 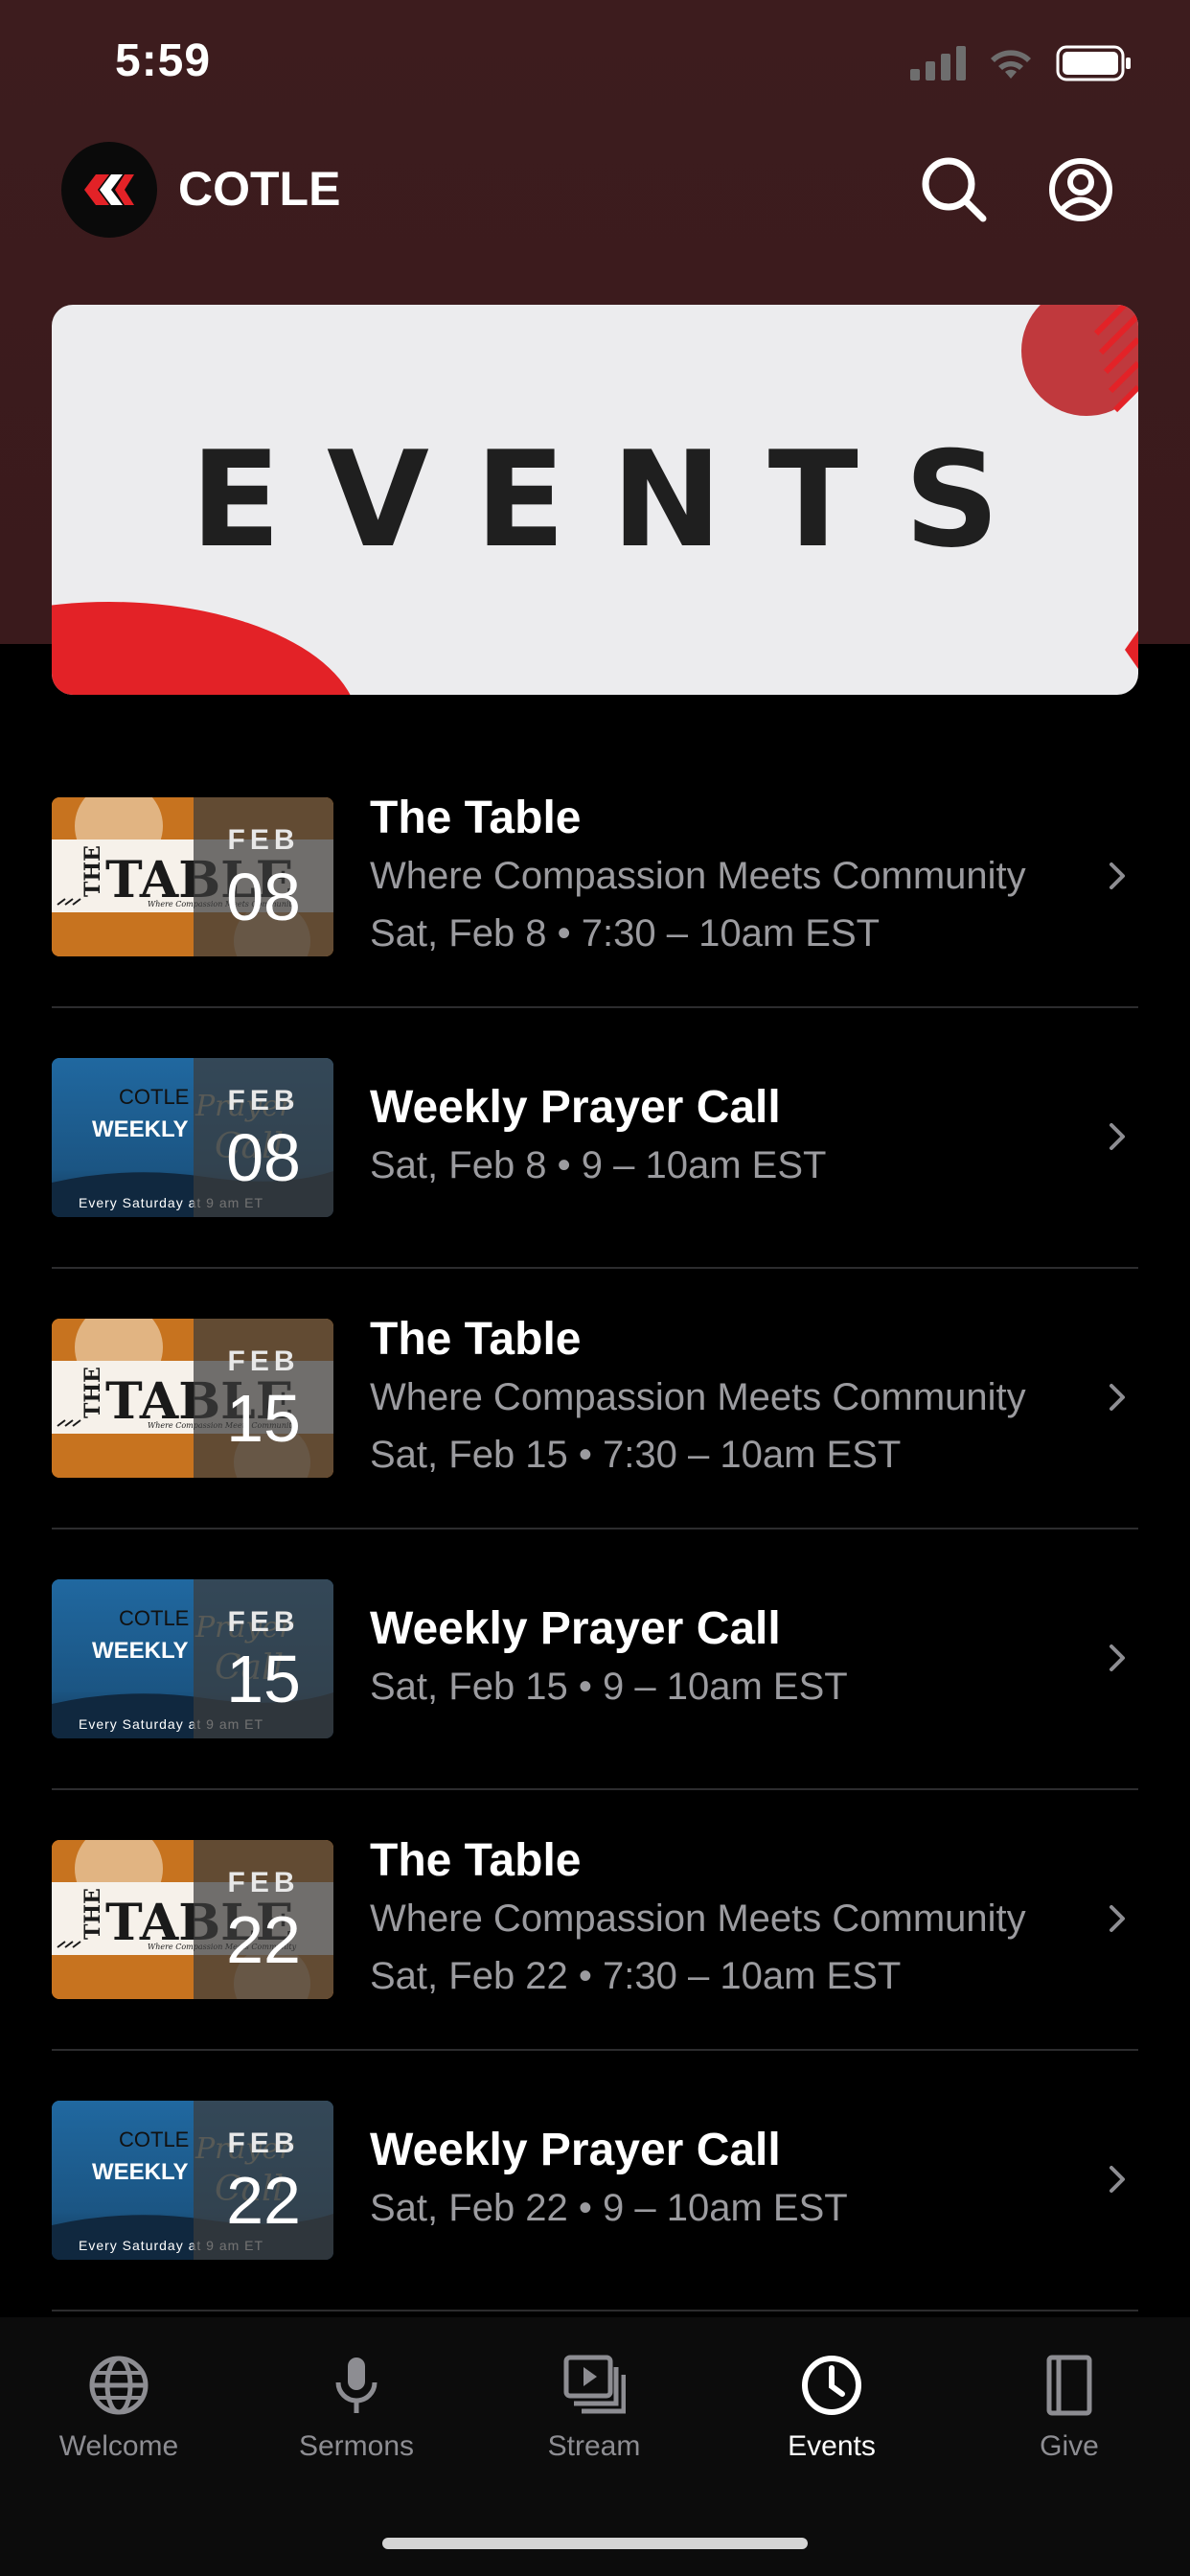 I want to click on event-datetime: Sat, Feb 8 • 9 – 10am EST, so click(x=599, y=1165).